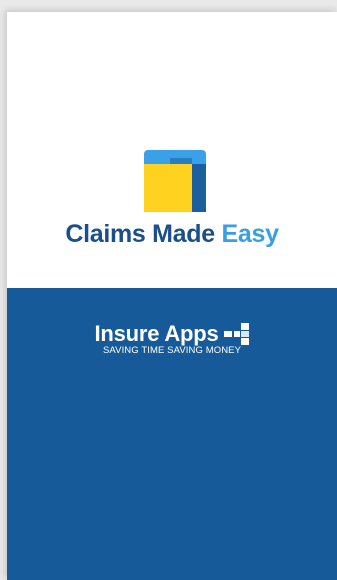 Image resolution: width=337 pixels, height=580 pixels. What do you see at coordinates (250, 234) in the screenshot?
I see `title-accent-text: Easy` at bounding box center [250, 234].